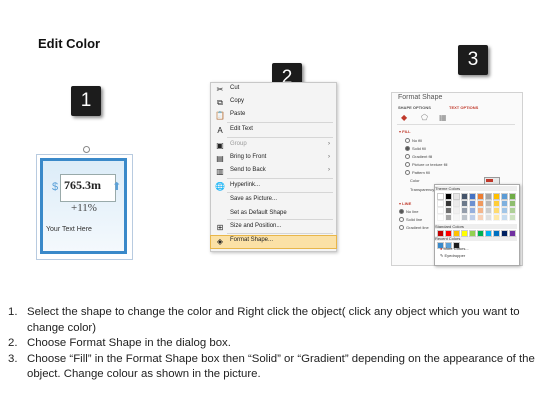 Image resolution: width=560 pixels, height=420 pixels. I want to click on menu-item-label: Edit Text, so click(241, 129).